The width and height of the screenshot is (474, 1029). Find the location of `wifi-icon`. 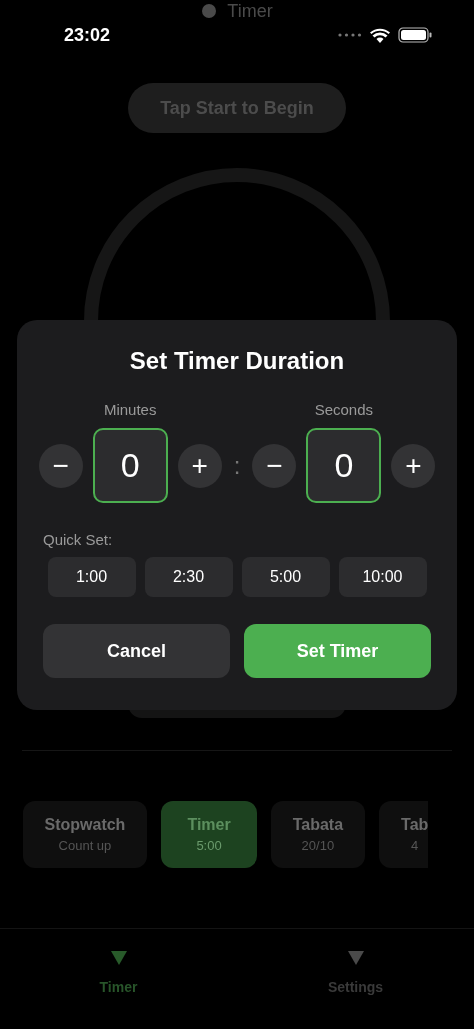

wifi-icon is located at coordinates (380, 35).